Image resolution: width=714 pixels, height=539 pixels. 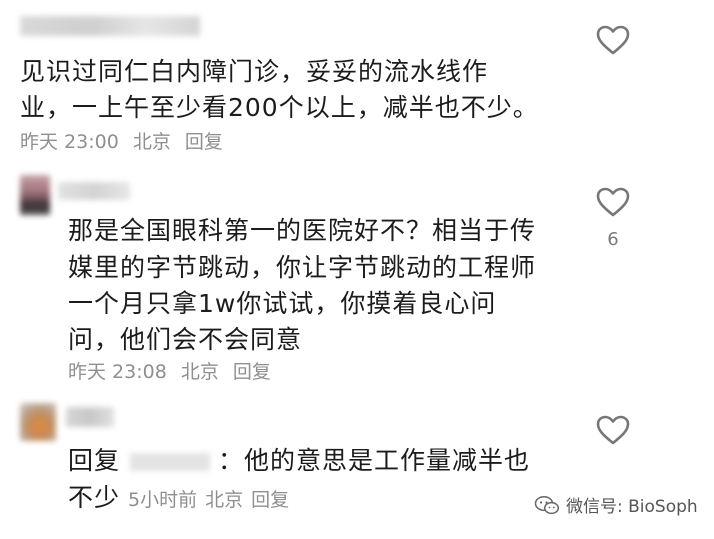 What do you see at coordinates (282, 303) in the screenshot?
I see `comment-text-line: 一个月只拿1w你试试，你摸着良心问` at bounding box center [282, 303].